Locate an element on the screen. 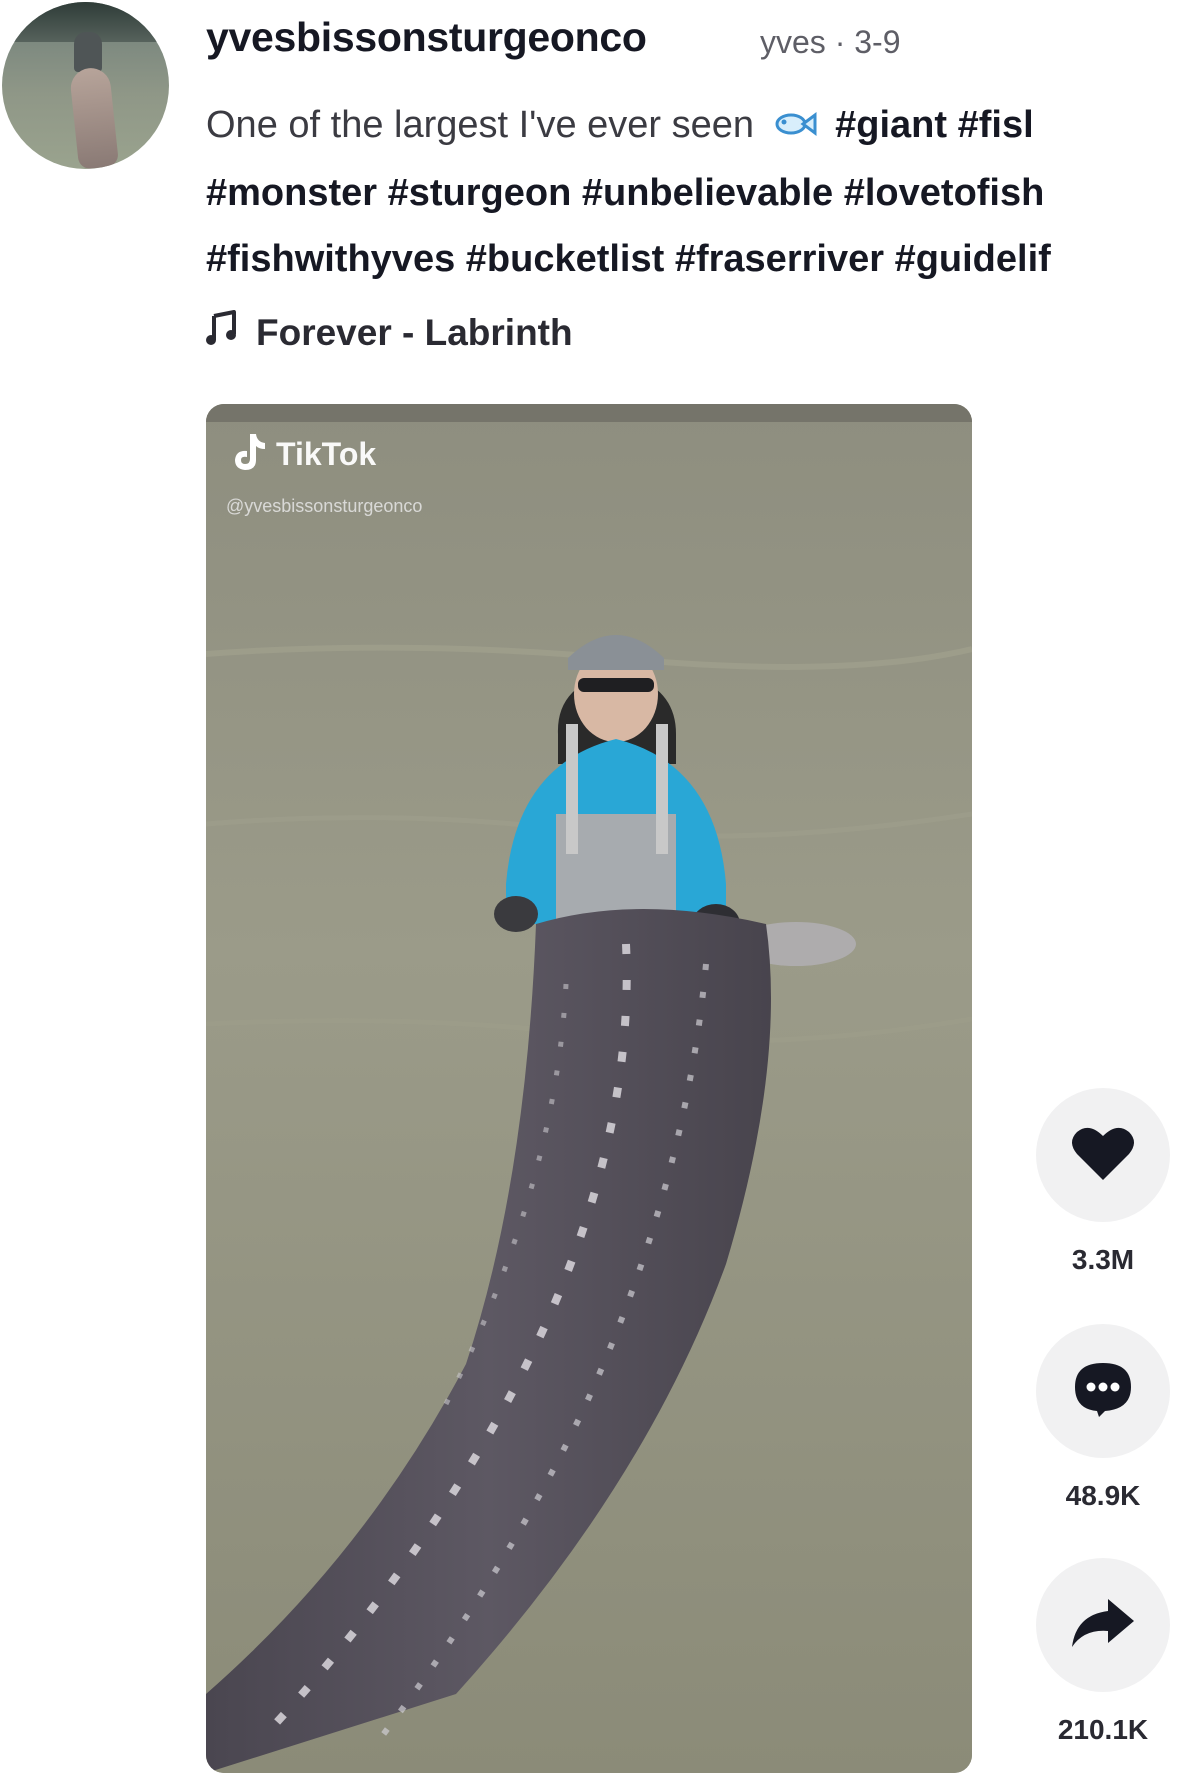 This screenshot has height=1788, width=1200. avatar-fish is located at coordinates (94, 117).